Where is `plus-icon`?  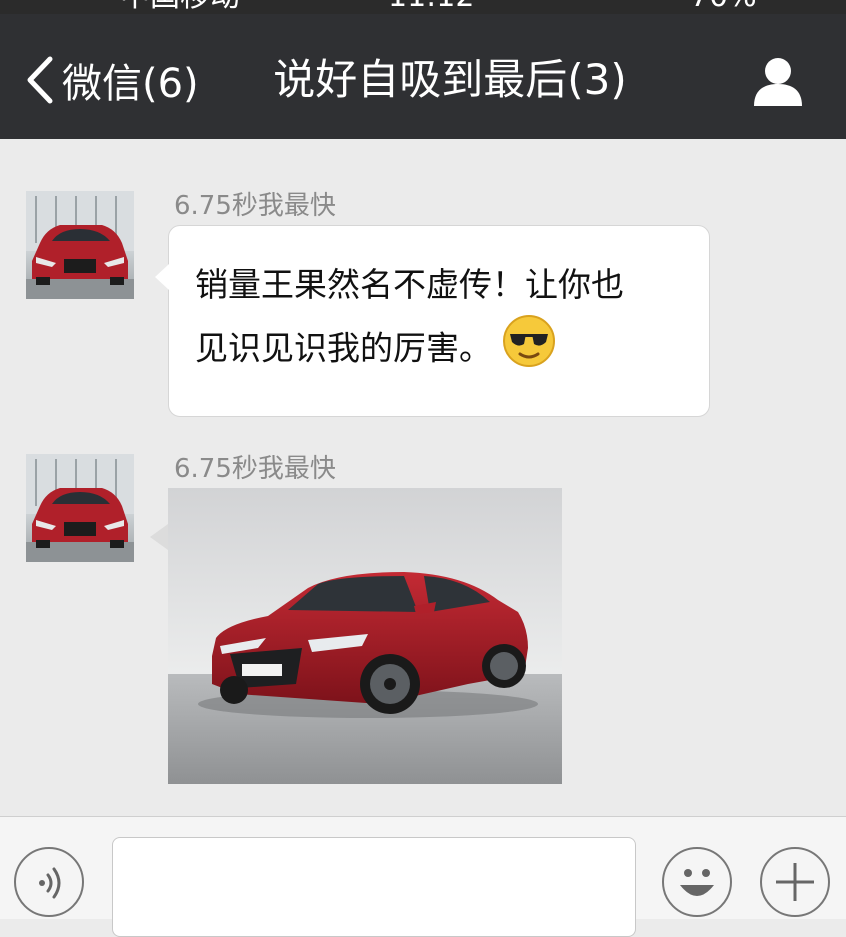 plus-icon is located at coordinates (795, 882).